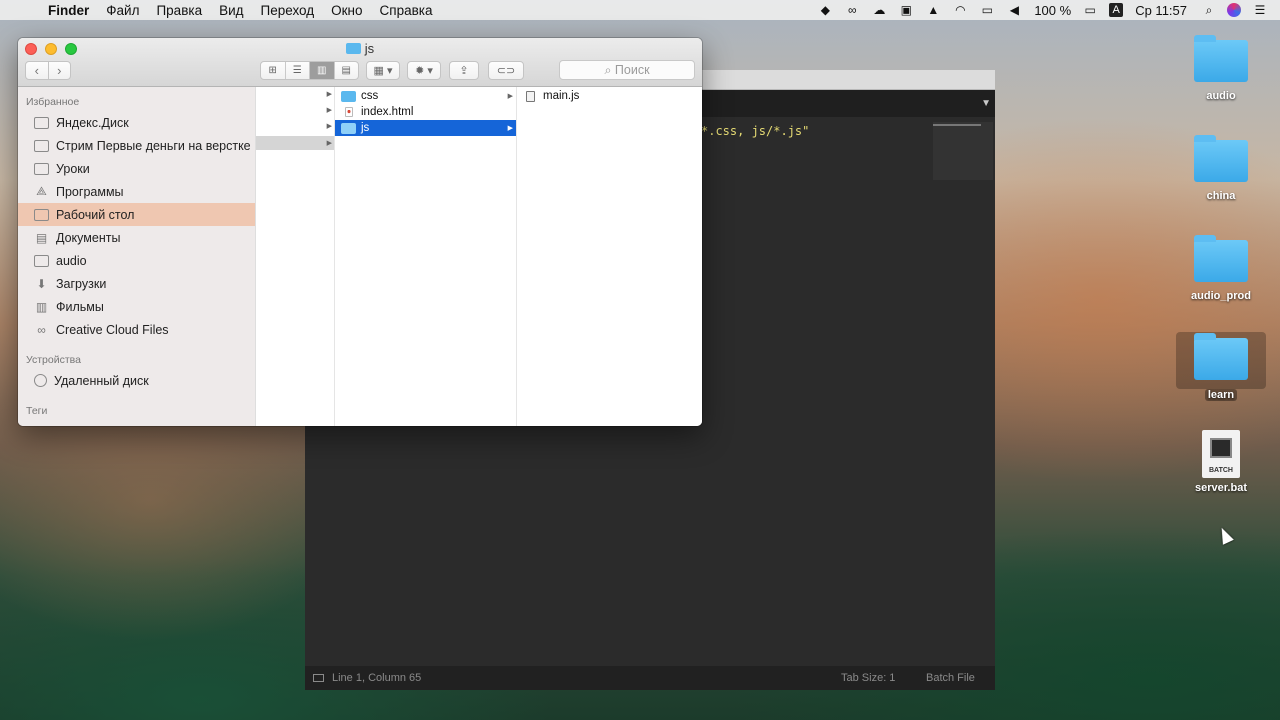  I want to click on menu-go: Переход, so click(288, 10).